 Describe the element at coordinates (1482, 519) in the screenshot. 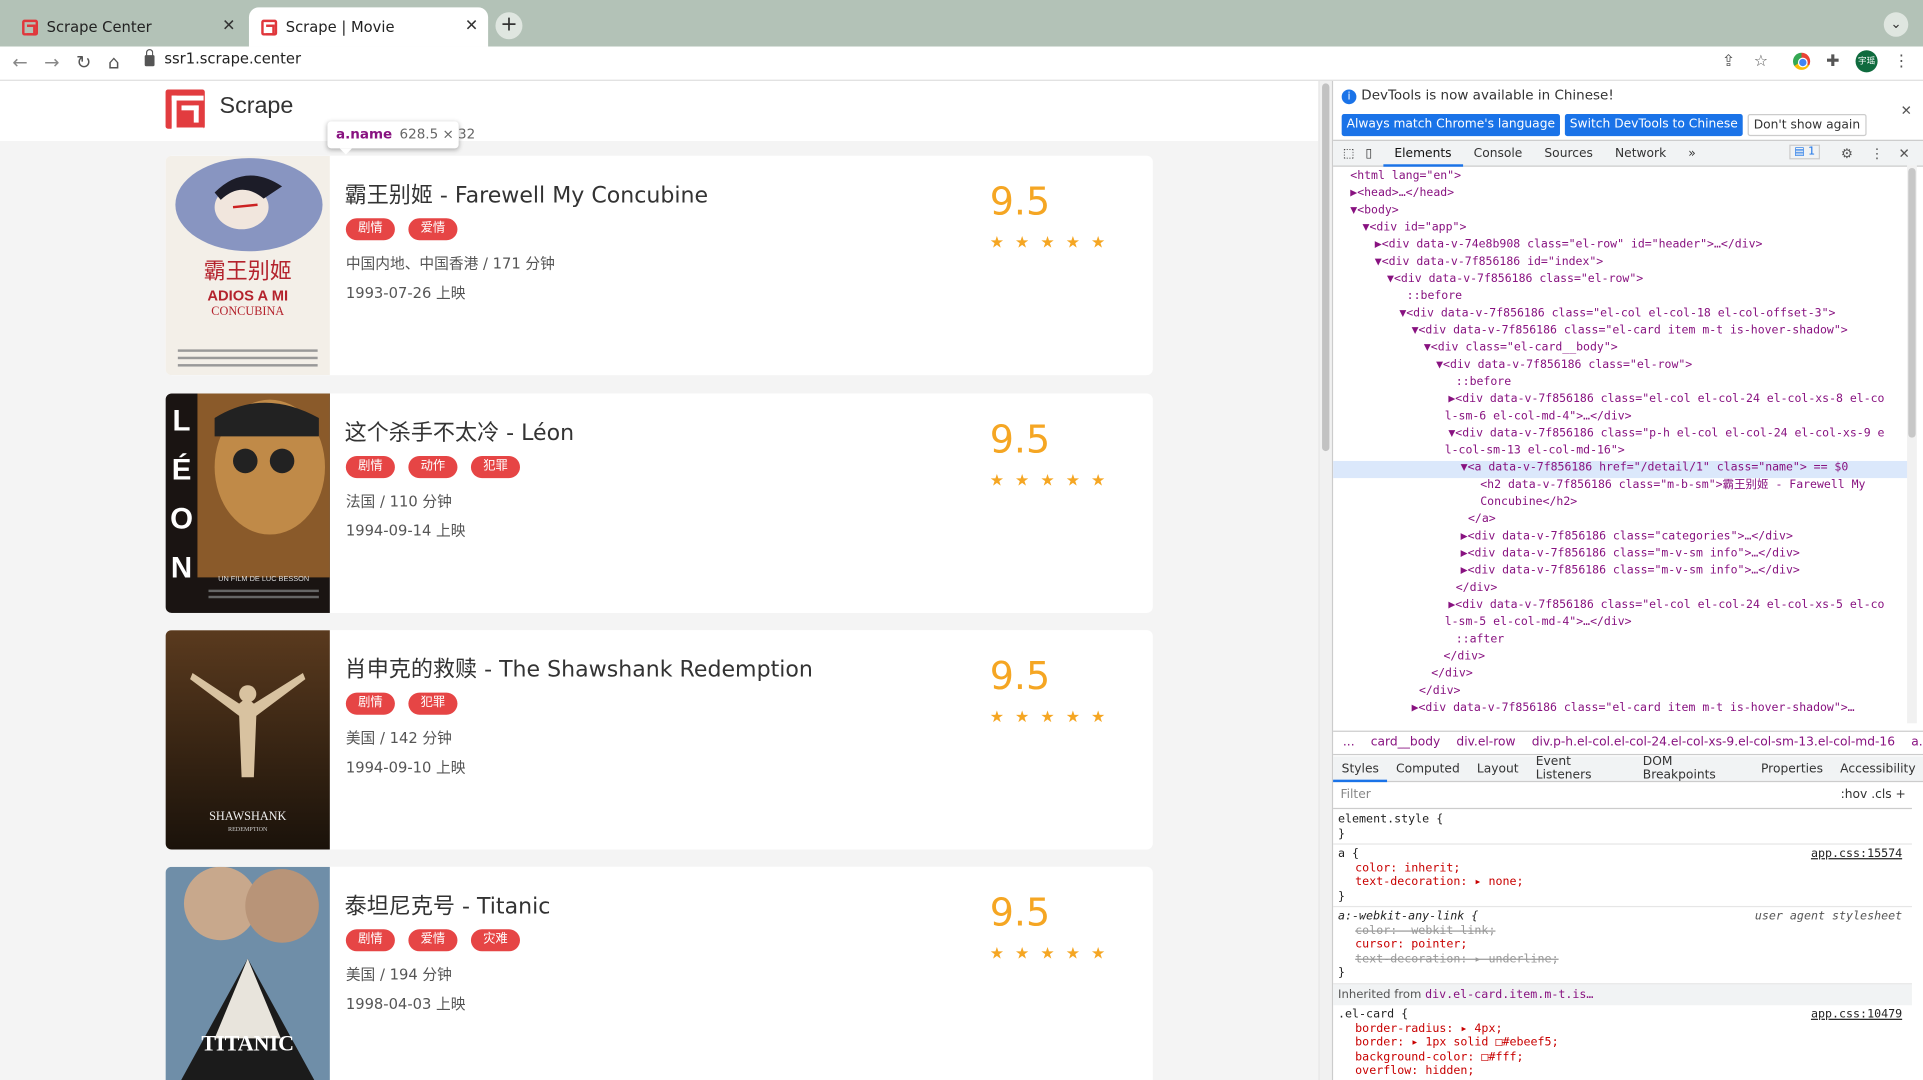

I see `dom-line: </a>` at that location.